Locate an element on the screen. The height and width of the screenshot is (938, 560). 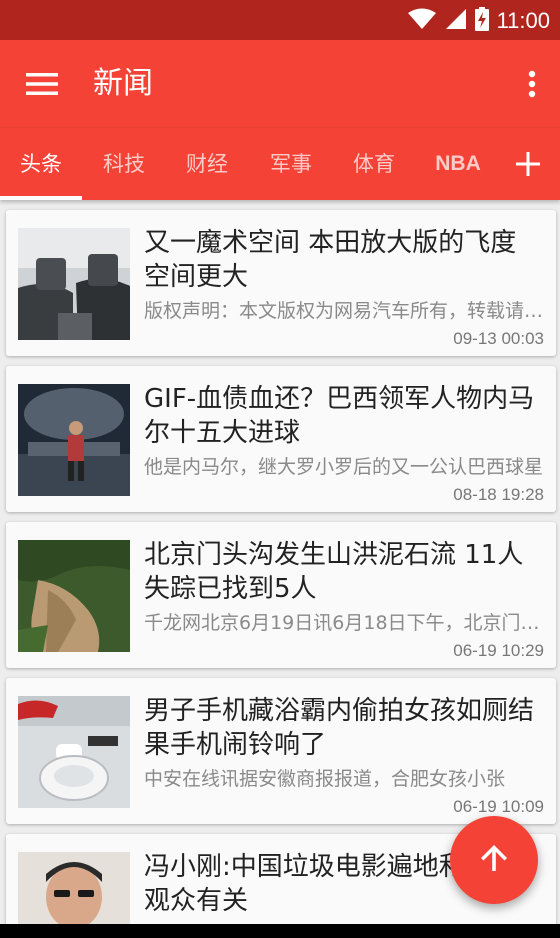
wifi-icon is located at coordinates (422, 21).